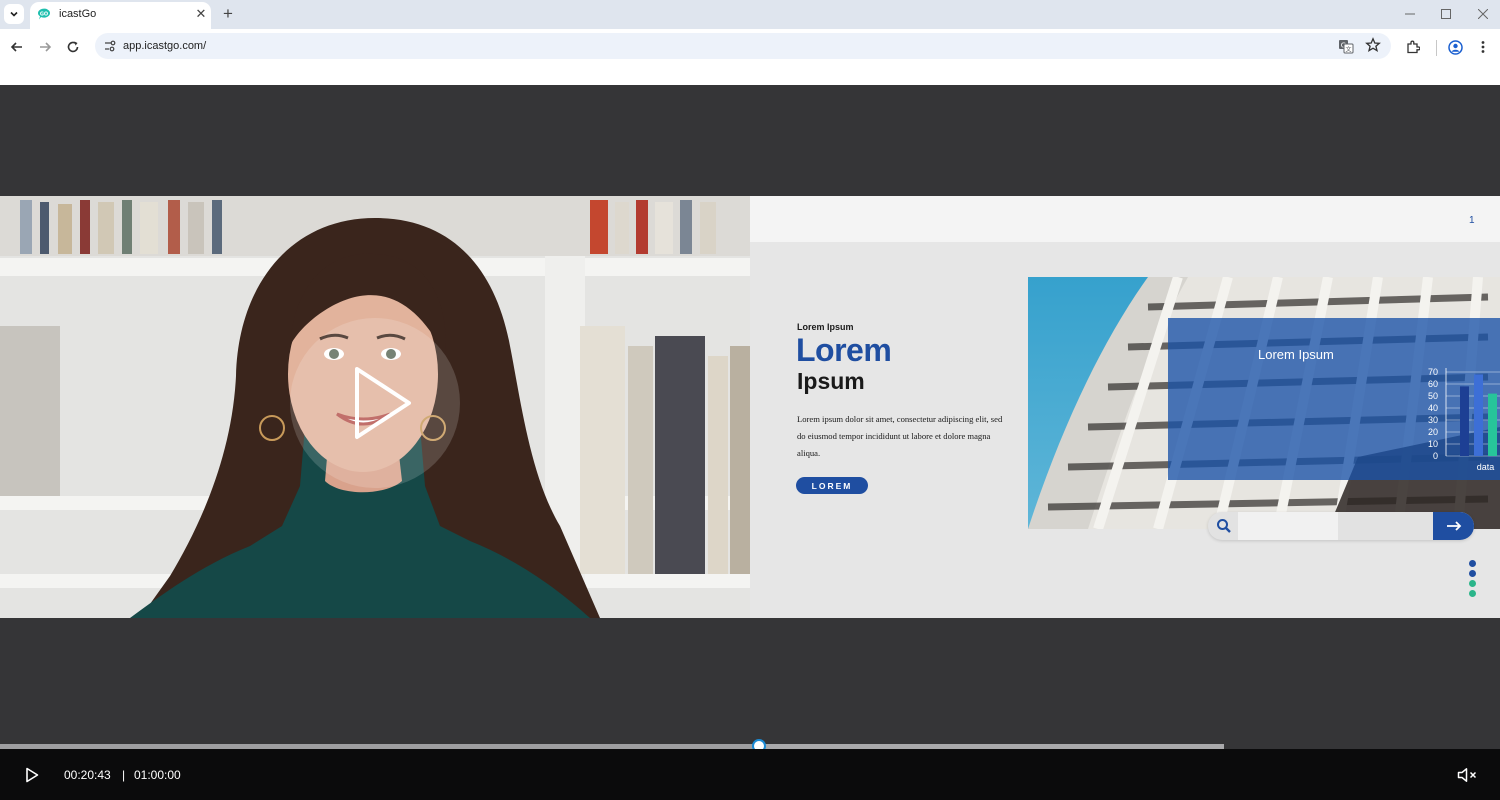 The image size is (1500, 800). What do you see at coordinates (1455, 47) in the screenshot?
I see `profile-avatar-icon` at bounding box center [1455, 47].